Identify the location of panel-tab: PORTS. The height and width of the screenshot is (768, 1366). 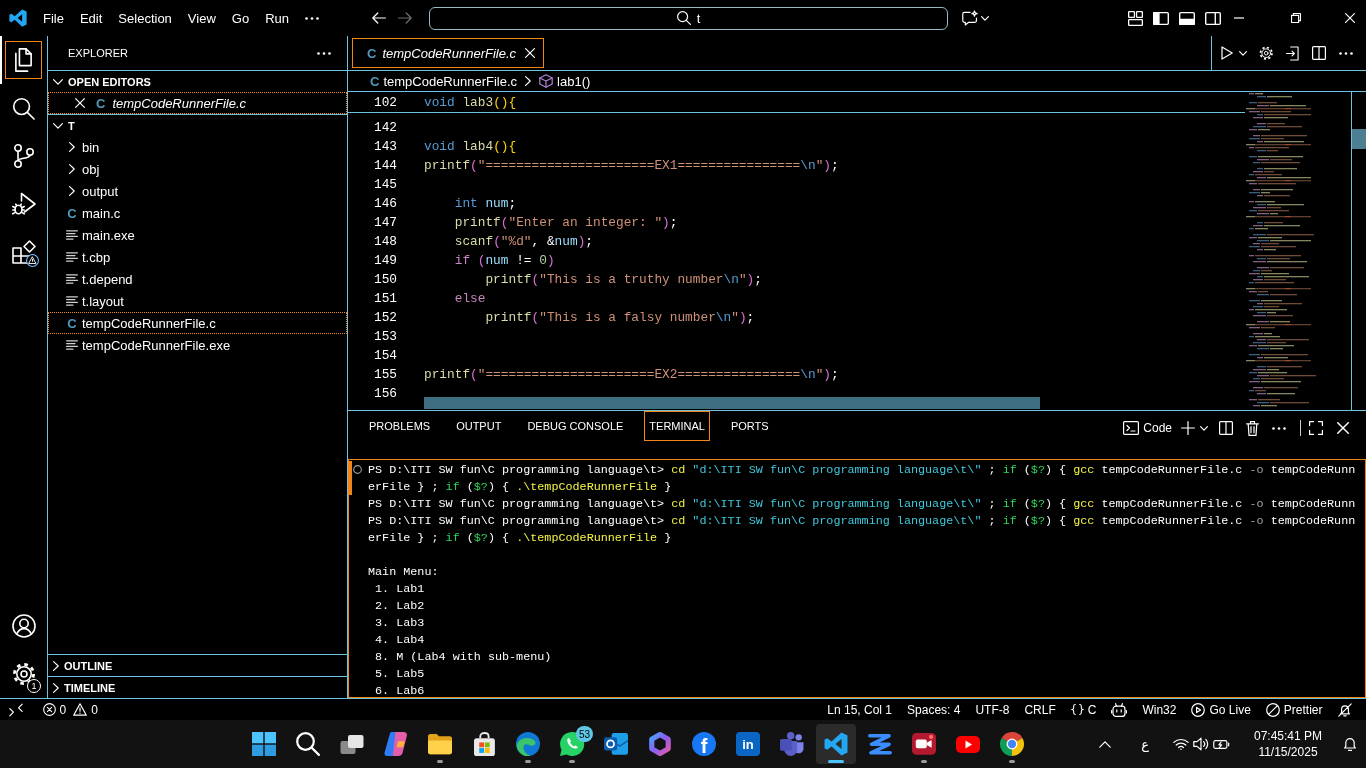
(749, 426).